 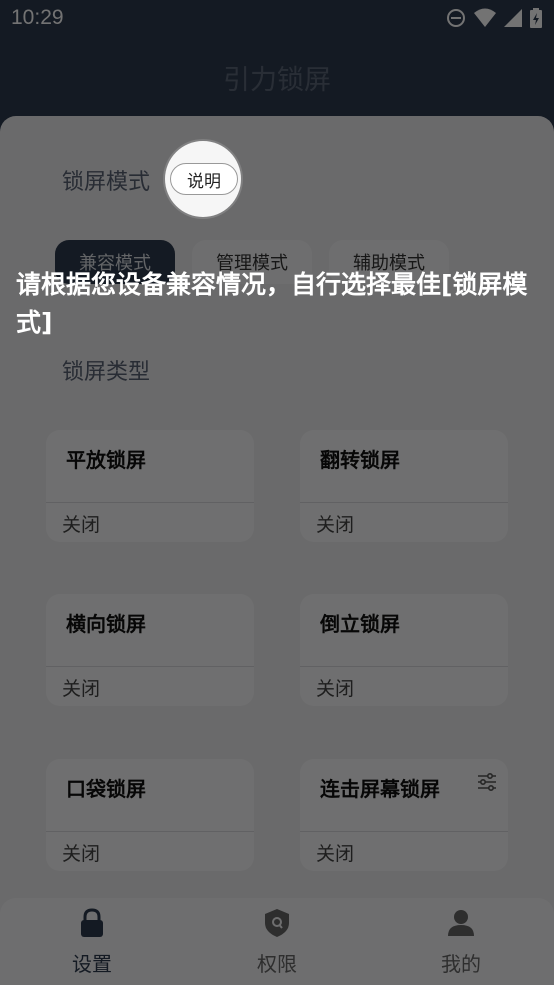 I want to click on card-title: 倒立锁屏, so click(x=360, y=624).